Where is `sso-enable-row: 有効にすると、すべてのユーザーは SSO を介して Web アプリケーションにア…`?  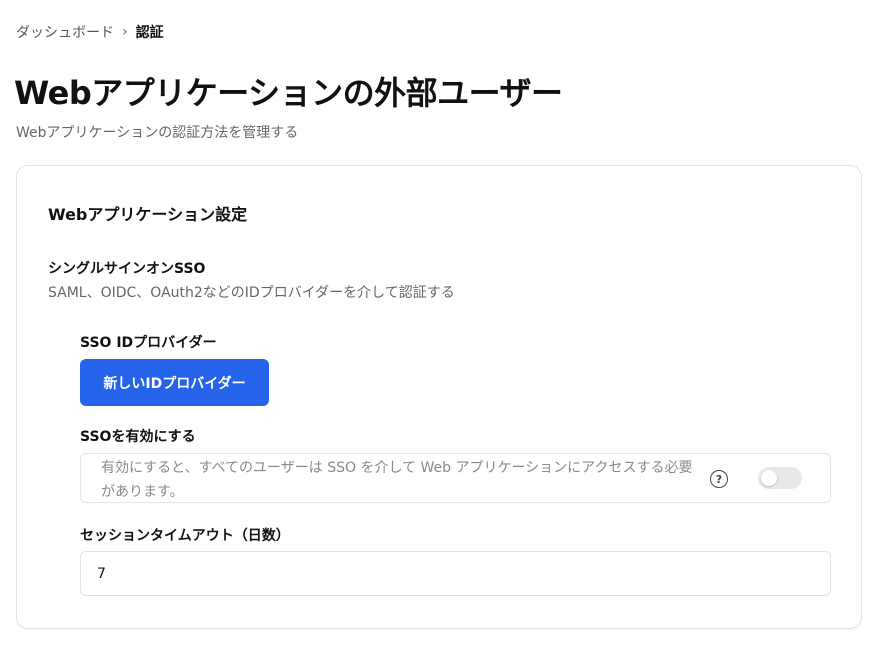
sso-enable-row: 有効にすると、すべてのユーザーは SSO を介して Web アプリケーションにア… is located at coordinates (455, 478).